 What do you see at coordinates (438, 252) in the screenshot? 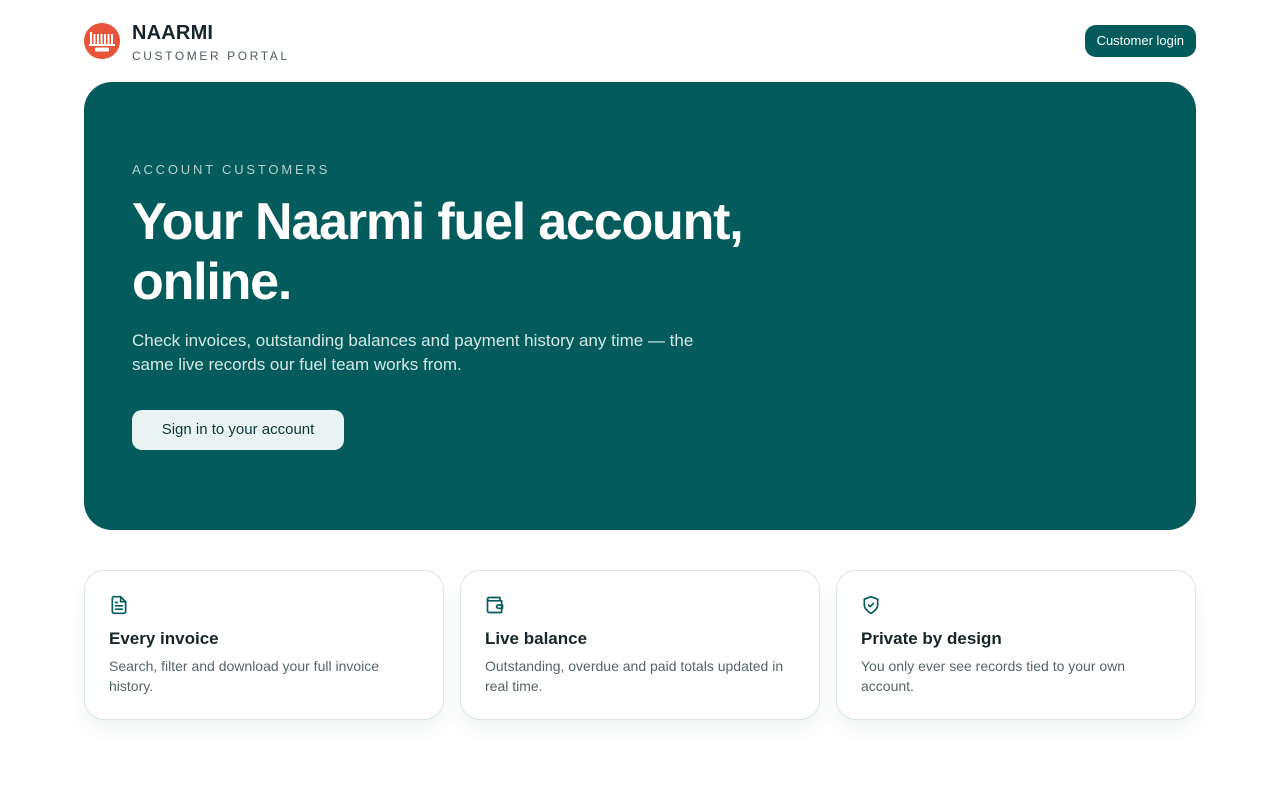
I see `hero-title: Your Naarmi fuel account, online.` at bounding box center [438, 252].